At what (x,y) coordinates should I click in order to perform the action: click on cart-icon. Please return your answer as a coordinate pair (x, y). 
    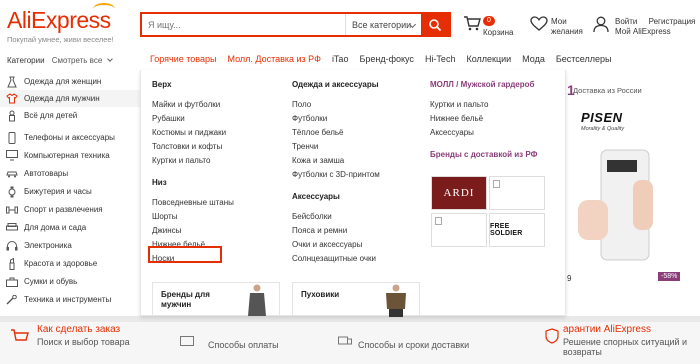
    Looking at the image, I should click on (472, 23).